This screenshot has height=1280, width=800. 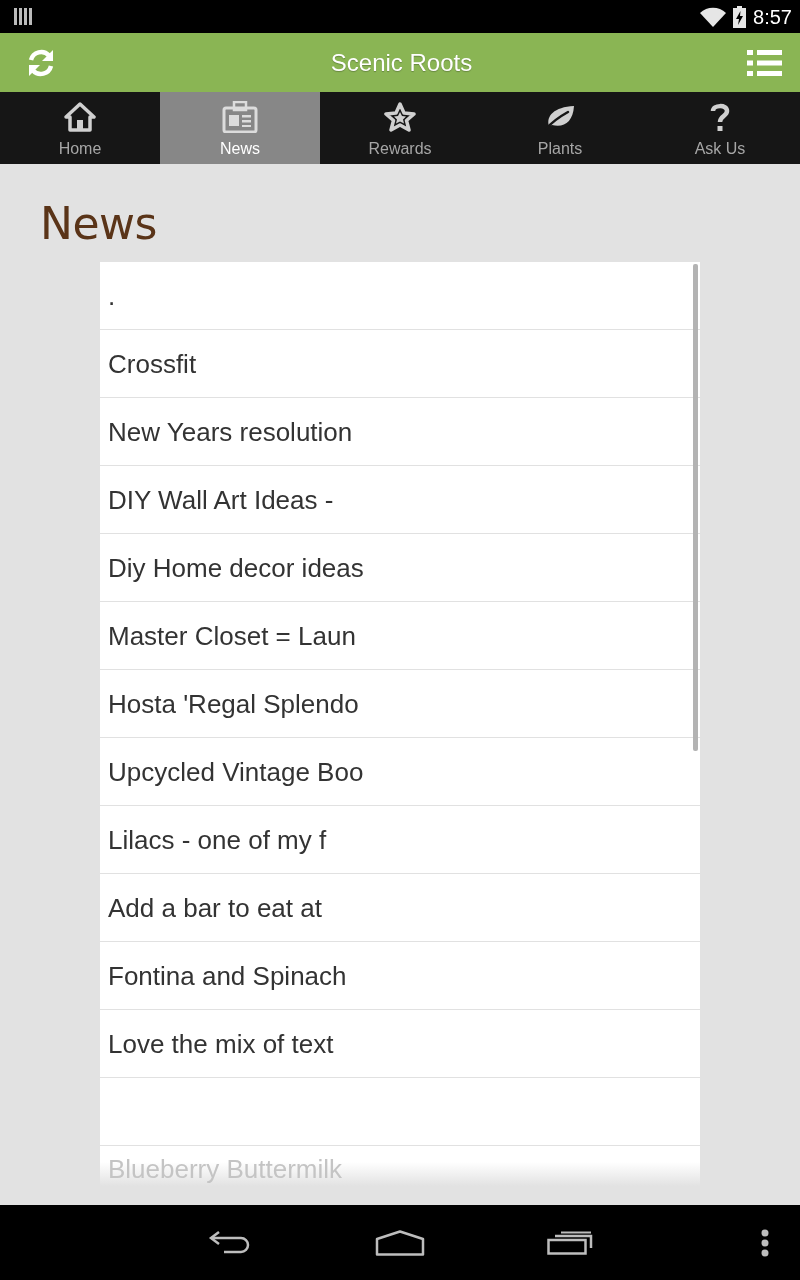 I want to click on news-item: Fontina and Spinach, so click(x=400, y=976).